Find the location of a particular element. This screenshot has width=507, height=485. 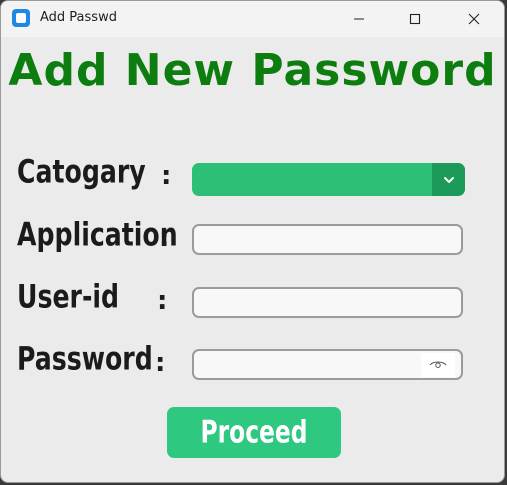

proceed-button-label: Proceed is located at coordinates (254, 432).